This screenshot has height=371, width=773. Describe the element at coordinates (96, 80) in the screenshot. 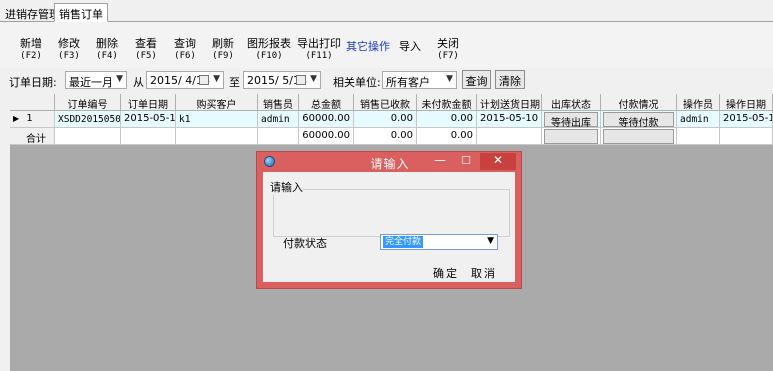

I see `period-select: 最近一月 ▼` at that location.